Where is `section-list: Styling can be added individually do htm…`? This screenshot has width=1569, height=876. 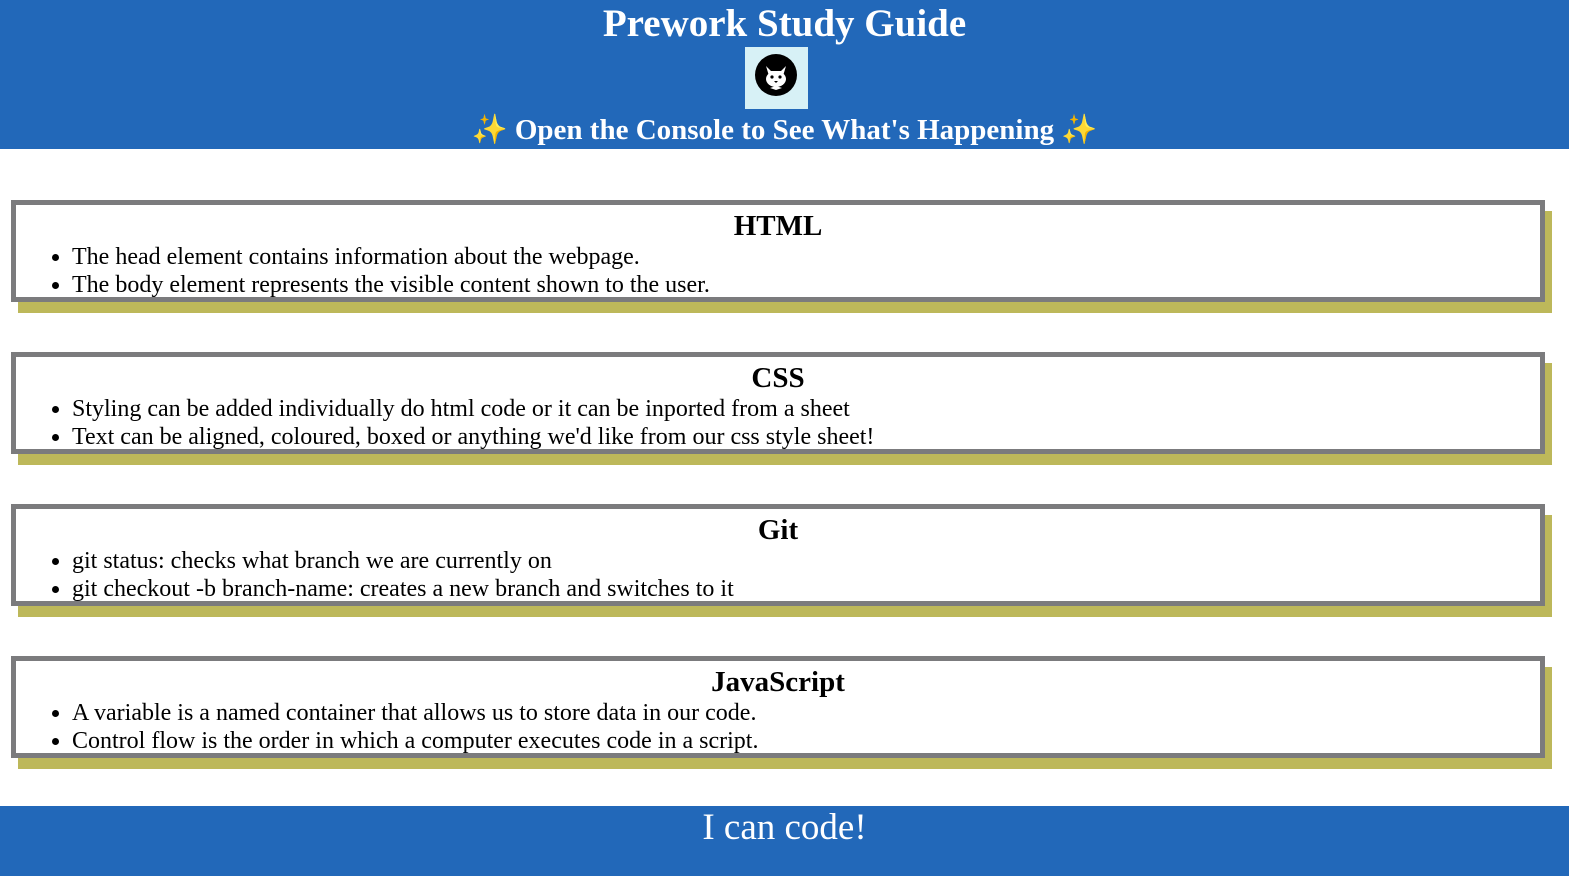 section-list: Styling can be added individually do htm… is located at coordinates (778, 423).